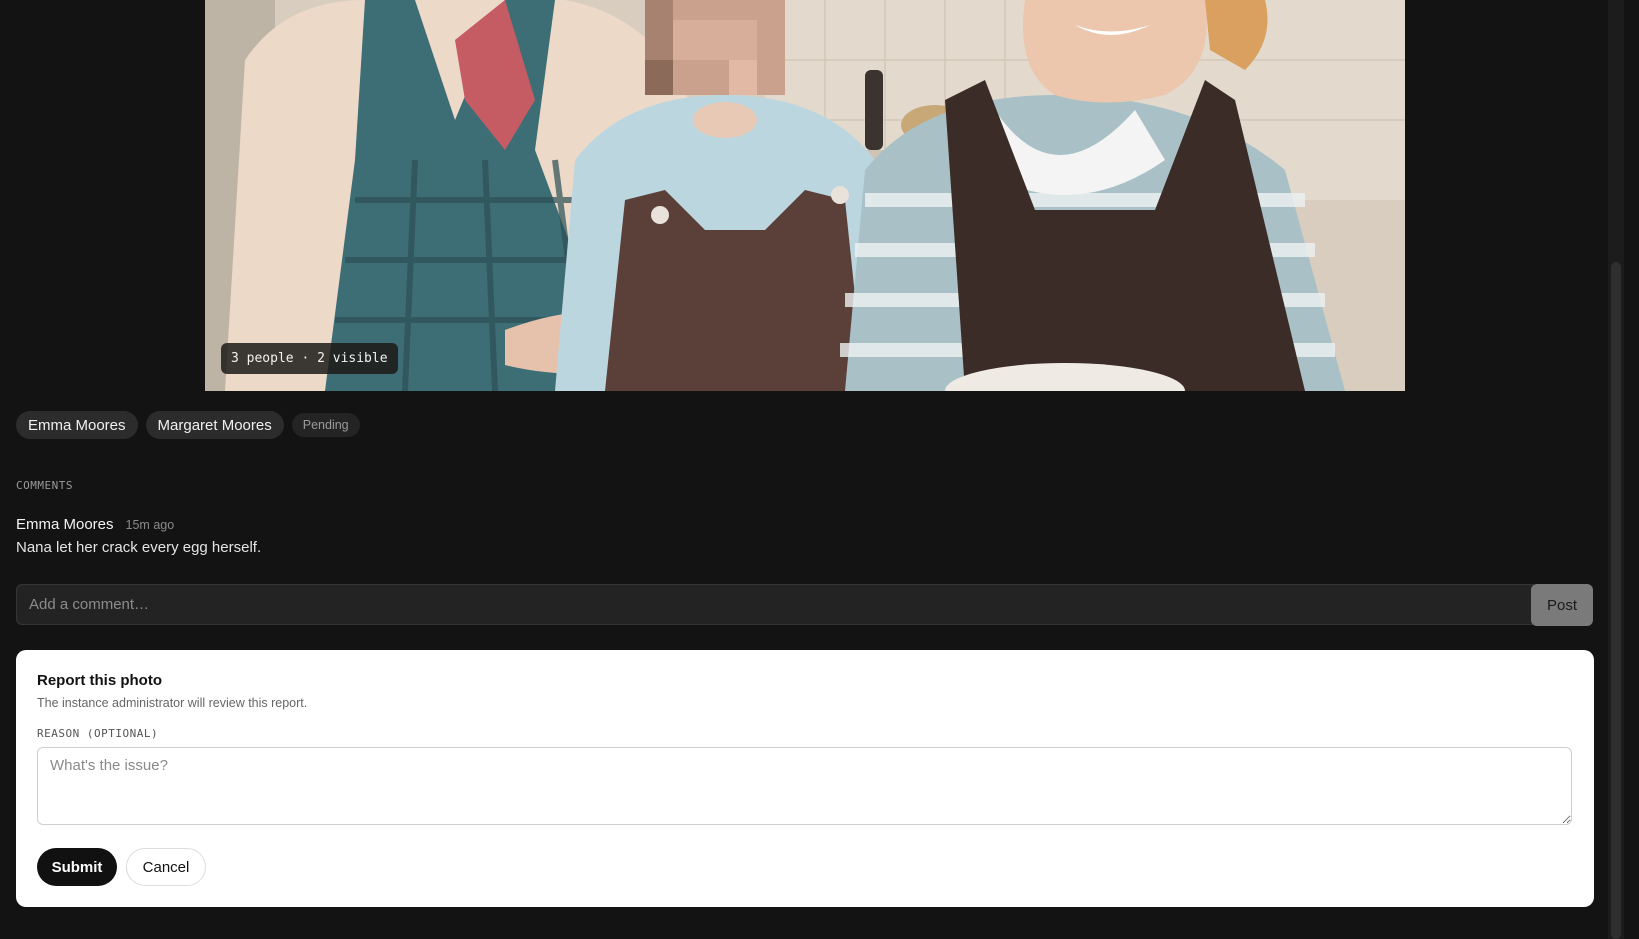 Image resolution: width=1639 pixels, height=939 pixels. Describe the element at coordinates (777, 604) in the screenshot. I see `comment-input` at that location.